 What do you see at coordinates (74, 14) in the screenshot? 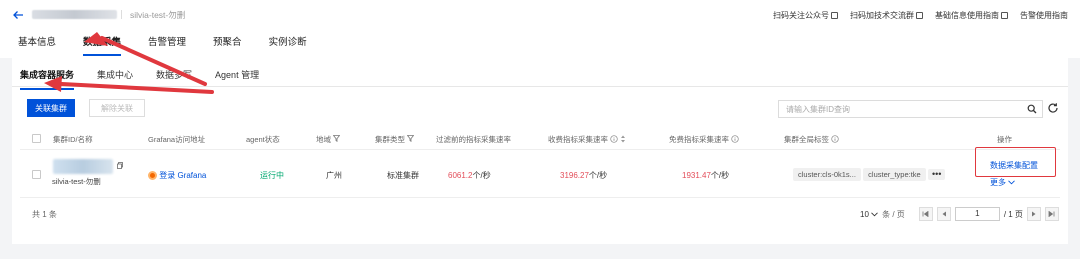
I see `instance-id-redacted` at bounding box center [74, 14].